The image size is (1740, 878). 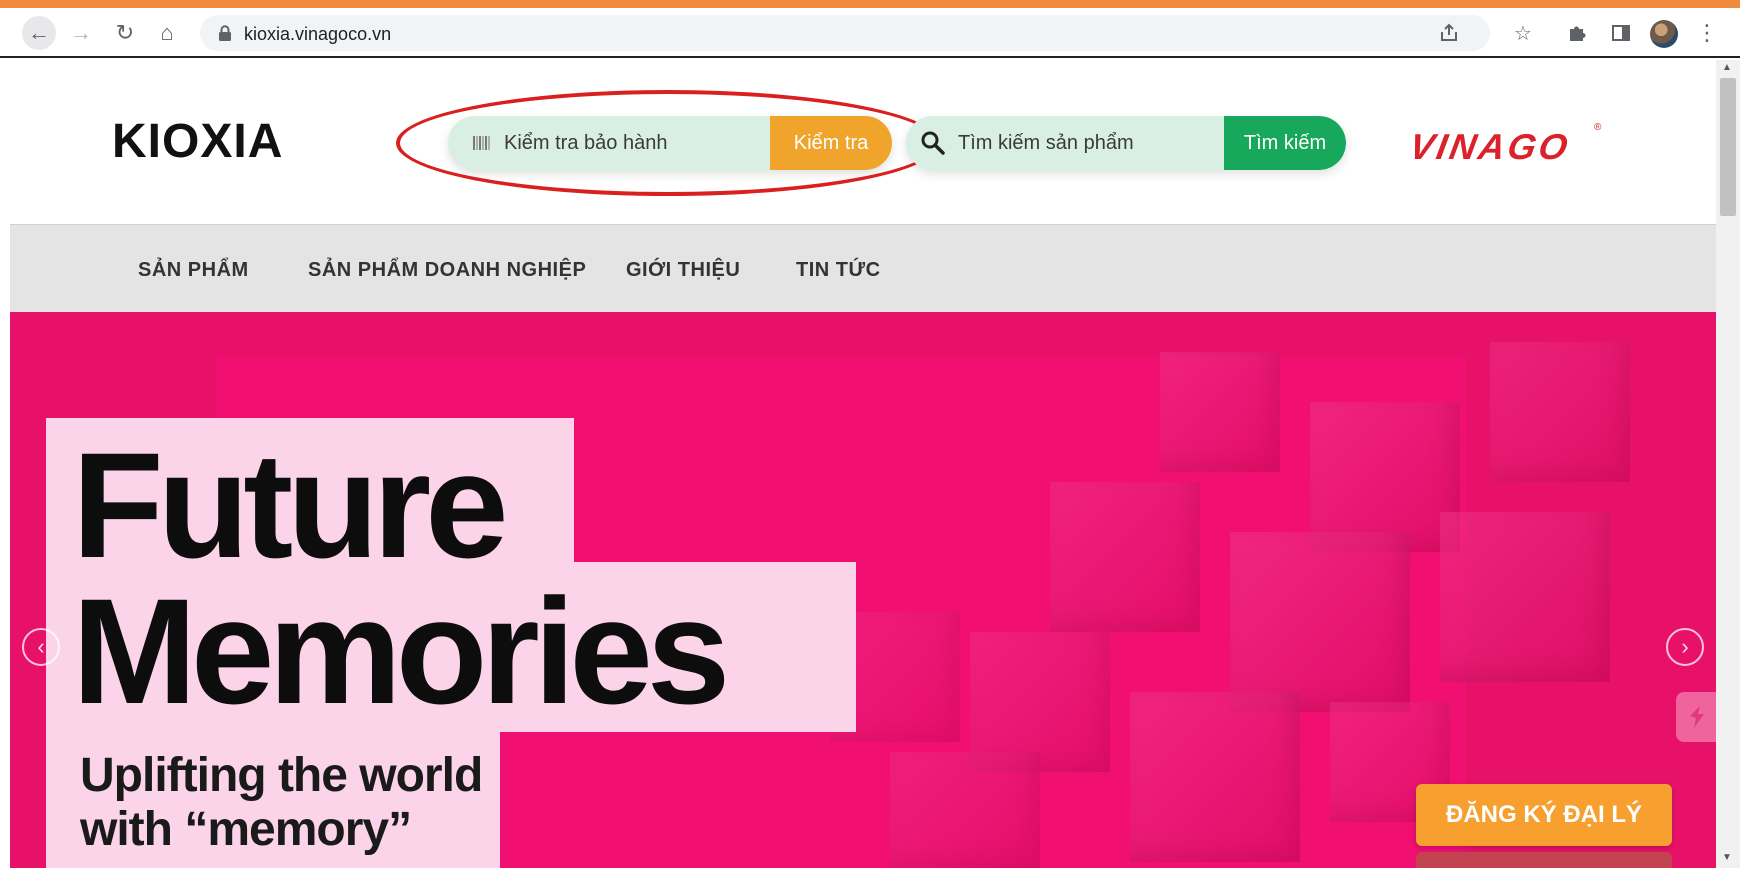 I want to click on warranty-check-button: Kiểm tra, so click(x=831, y=143).